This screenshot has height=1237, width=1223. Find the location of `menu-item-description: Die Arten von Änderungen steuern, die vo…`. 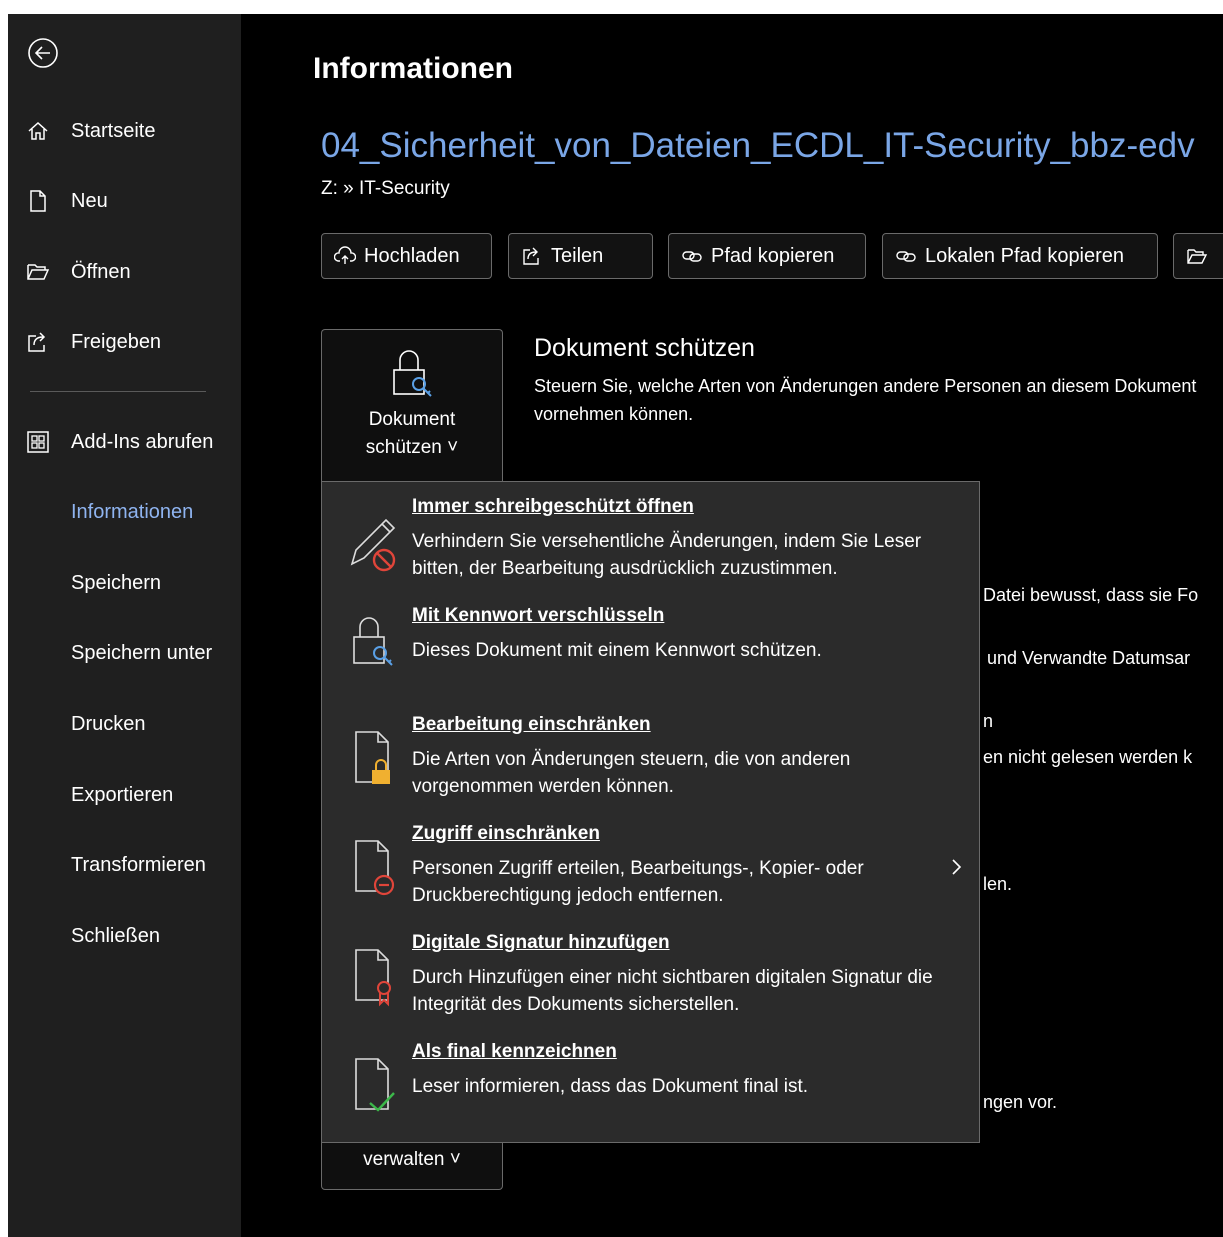

menu-item-description: Die Arten von Änderungen steuern, die vo… is located at coordinates (631, 773).